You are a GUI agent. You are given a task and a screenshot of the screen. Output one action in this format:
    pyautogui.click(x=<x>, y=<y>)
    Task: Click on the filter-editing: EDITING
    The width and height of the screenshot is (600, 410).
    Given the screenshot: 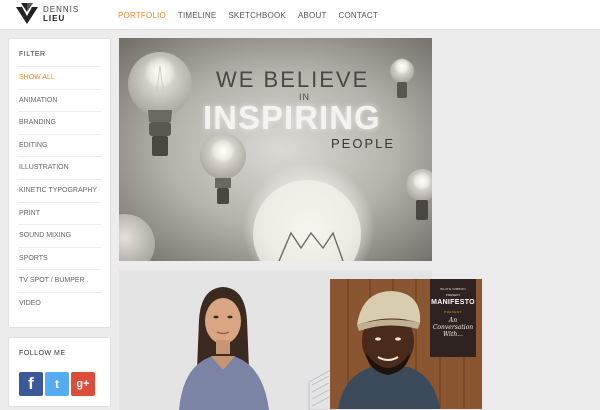 What is the action you would take?
    pyautogui.click(x=59, y=145)
    